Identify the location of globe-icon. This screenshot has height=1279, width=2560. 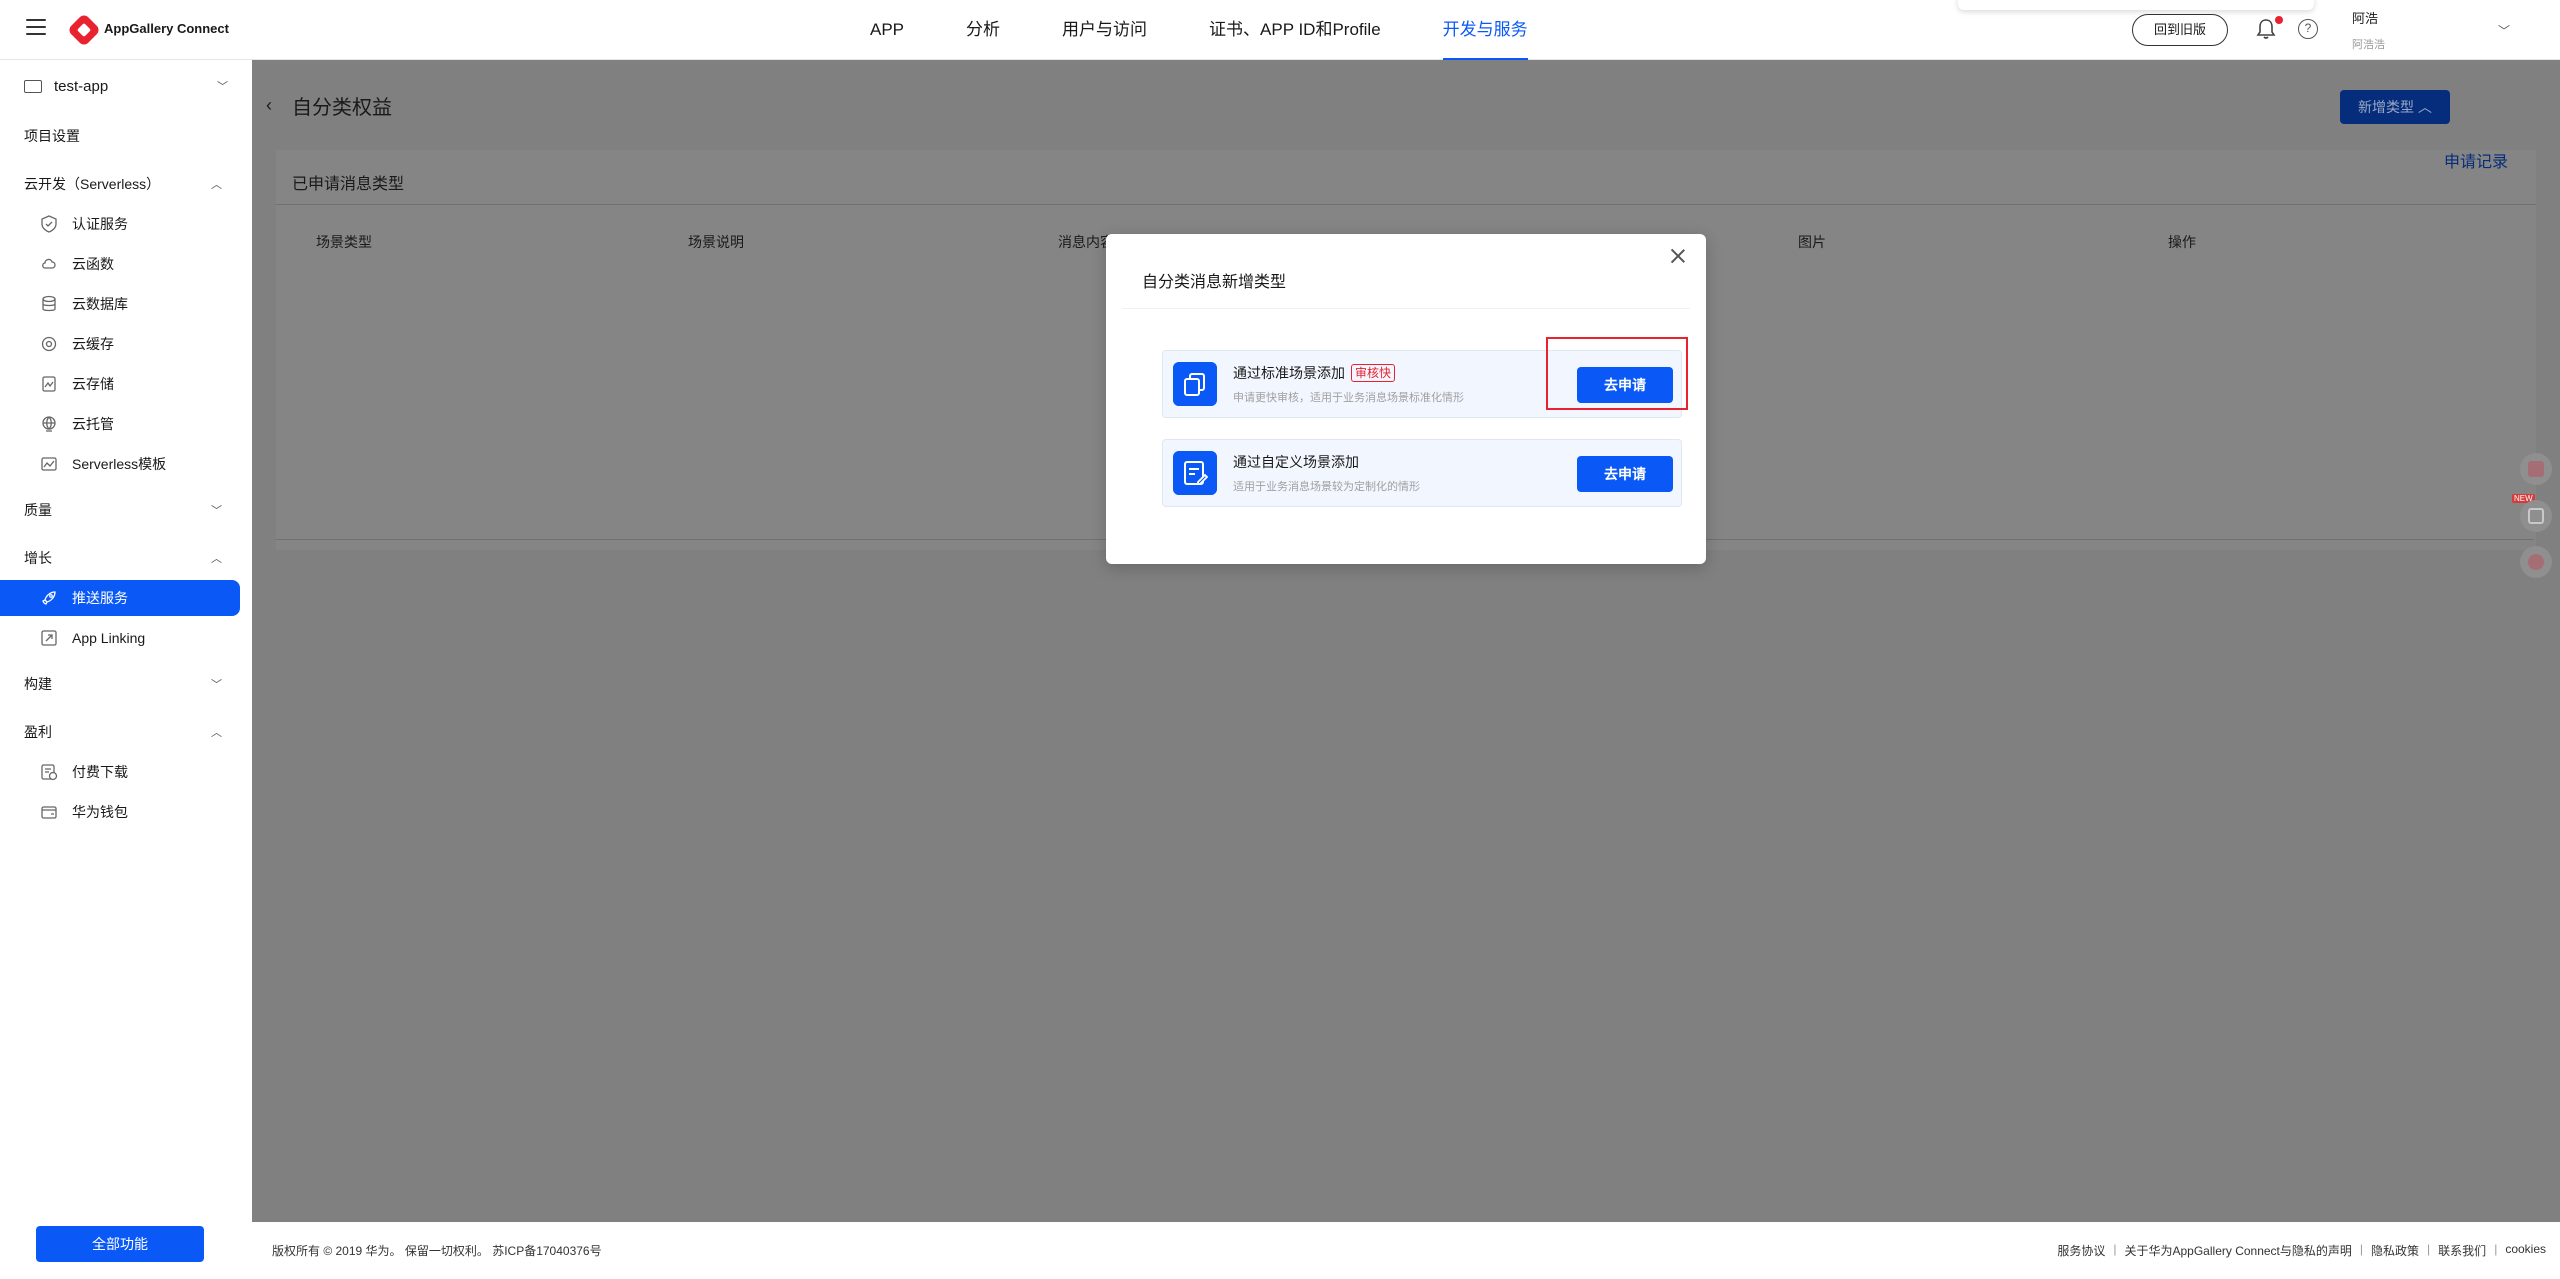
(49, 424).